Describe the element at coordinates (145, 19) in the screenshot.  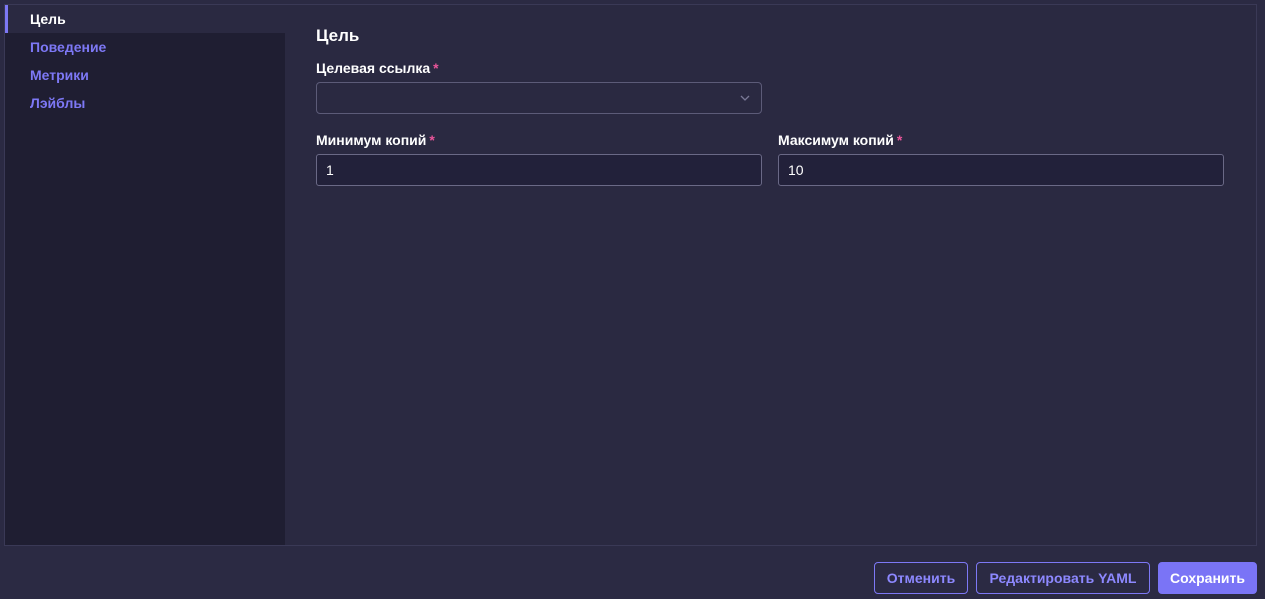
I see `sidebar-item-target: Цель` at that location.